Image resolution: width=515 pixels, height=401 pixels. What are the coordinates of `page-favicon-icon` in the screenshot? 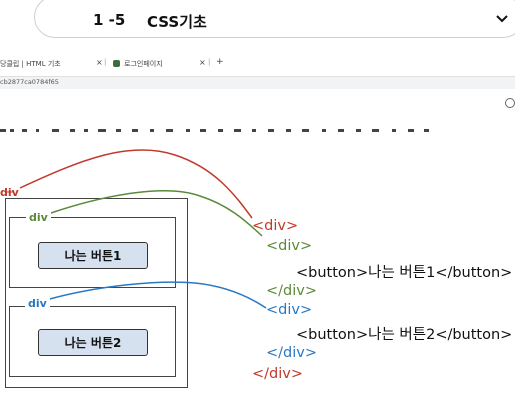 It's located at (116, 63).